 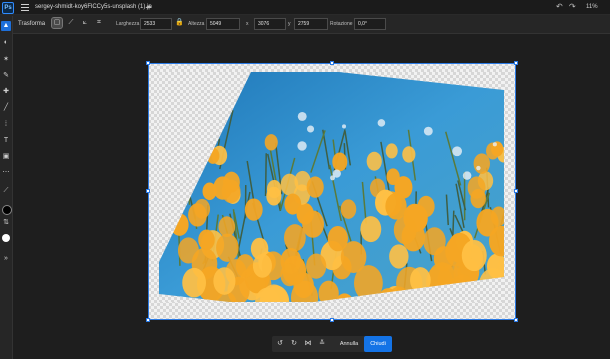 I want to click on options-title: Trasforma, so click(x=32, y=24).